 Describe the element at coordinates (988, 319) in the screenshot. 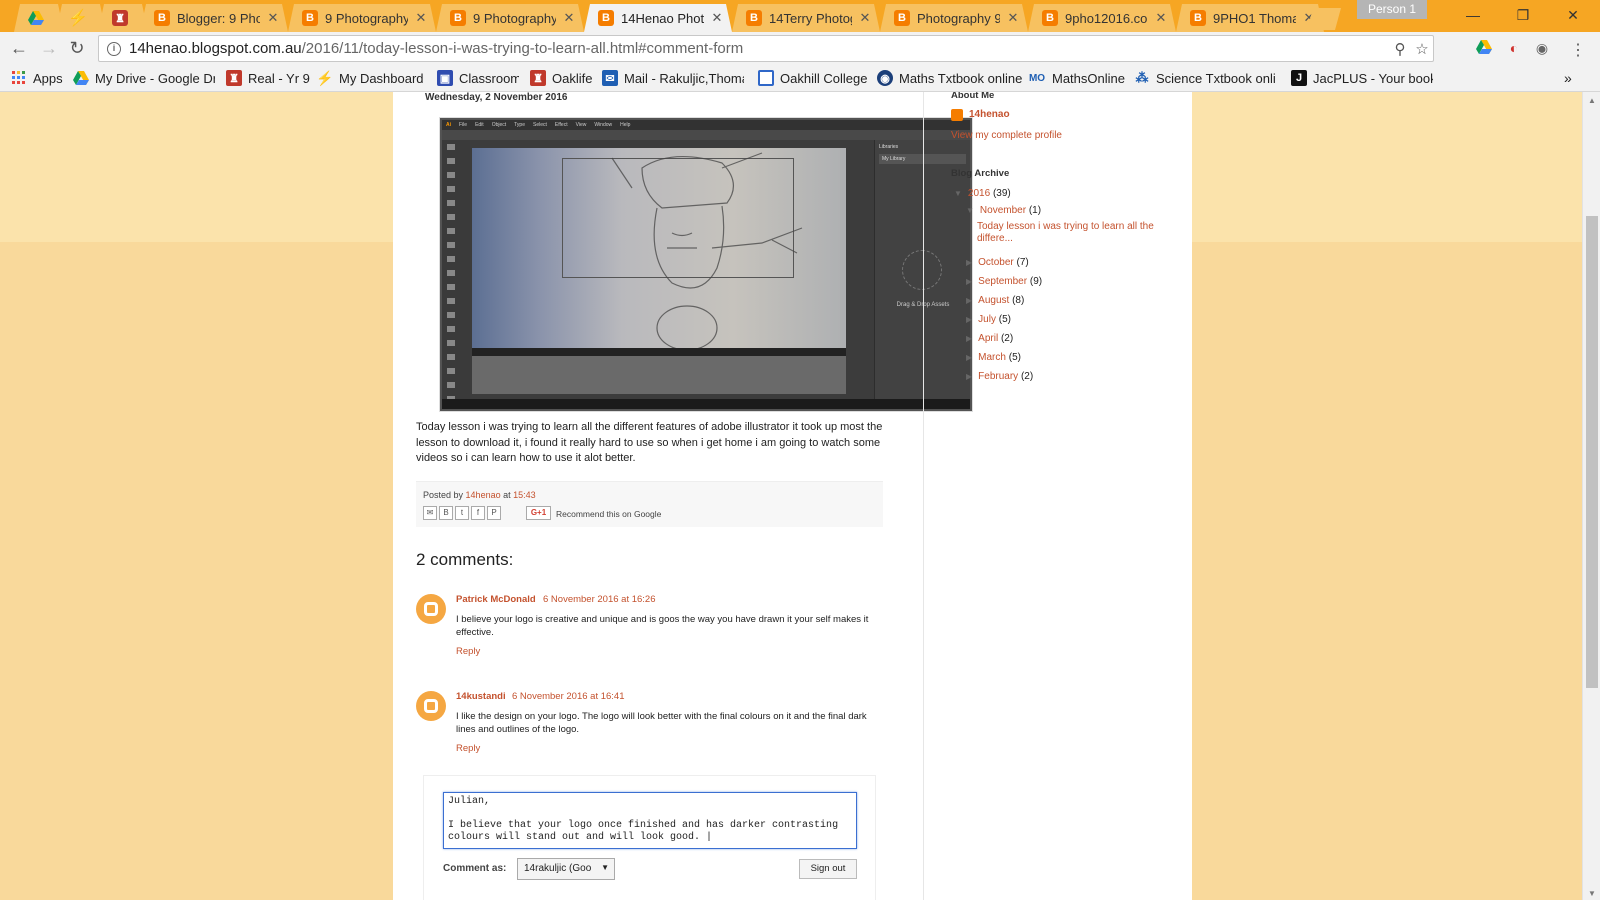

I see `archive-month-july: ▶ July (5)` at that location.